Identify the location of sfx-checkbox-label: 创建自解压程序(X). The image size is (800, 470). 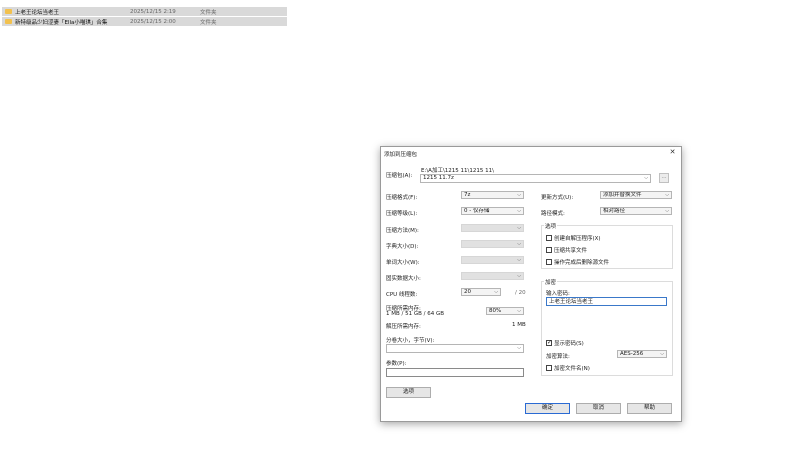
(577, 239).